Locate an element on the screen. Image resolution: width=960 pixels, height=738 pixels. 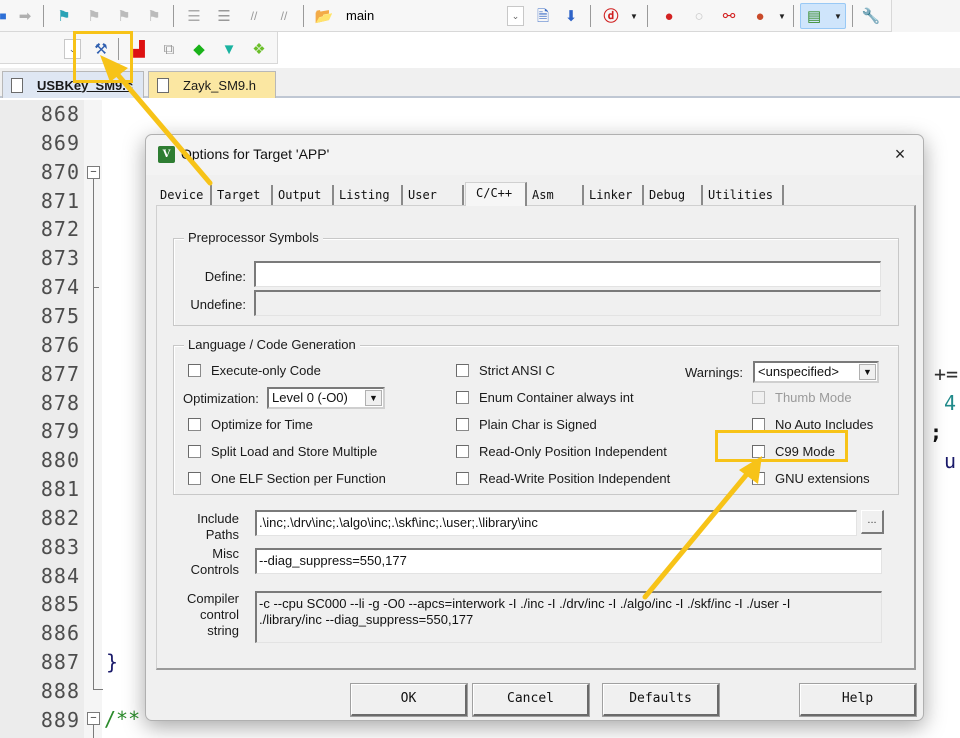
arrow-head is located at coordinates (114, 68).